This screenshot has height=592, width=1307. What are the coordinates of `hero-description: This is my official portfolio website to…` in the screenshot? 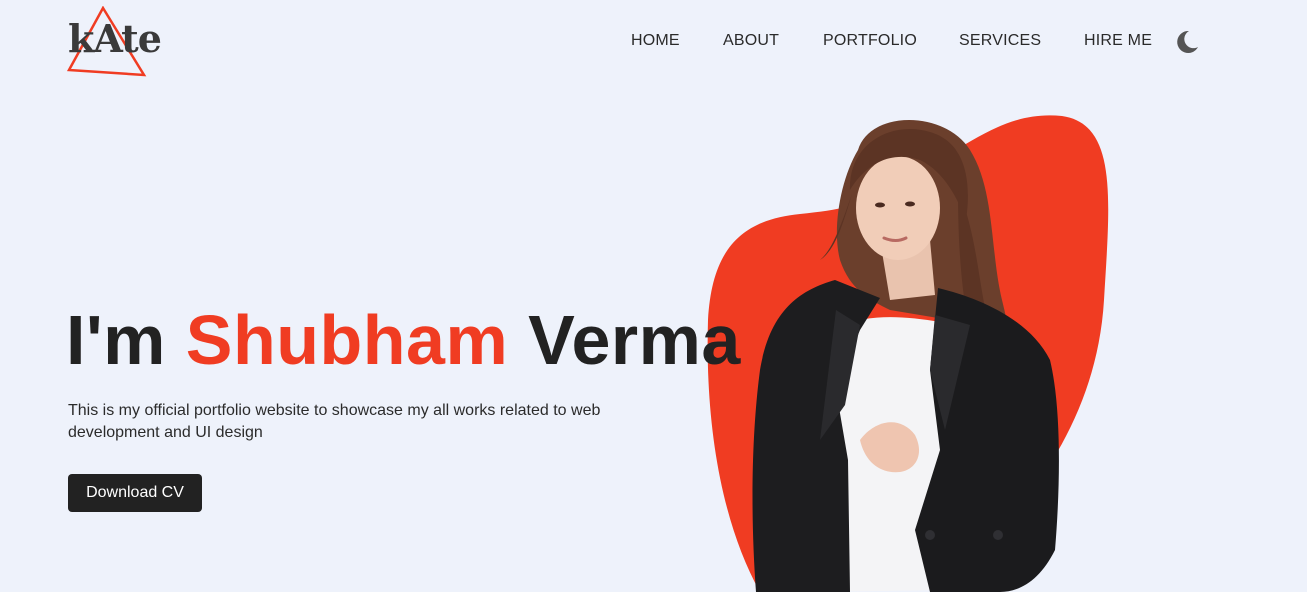 It's located at (334, 421).